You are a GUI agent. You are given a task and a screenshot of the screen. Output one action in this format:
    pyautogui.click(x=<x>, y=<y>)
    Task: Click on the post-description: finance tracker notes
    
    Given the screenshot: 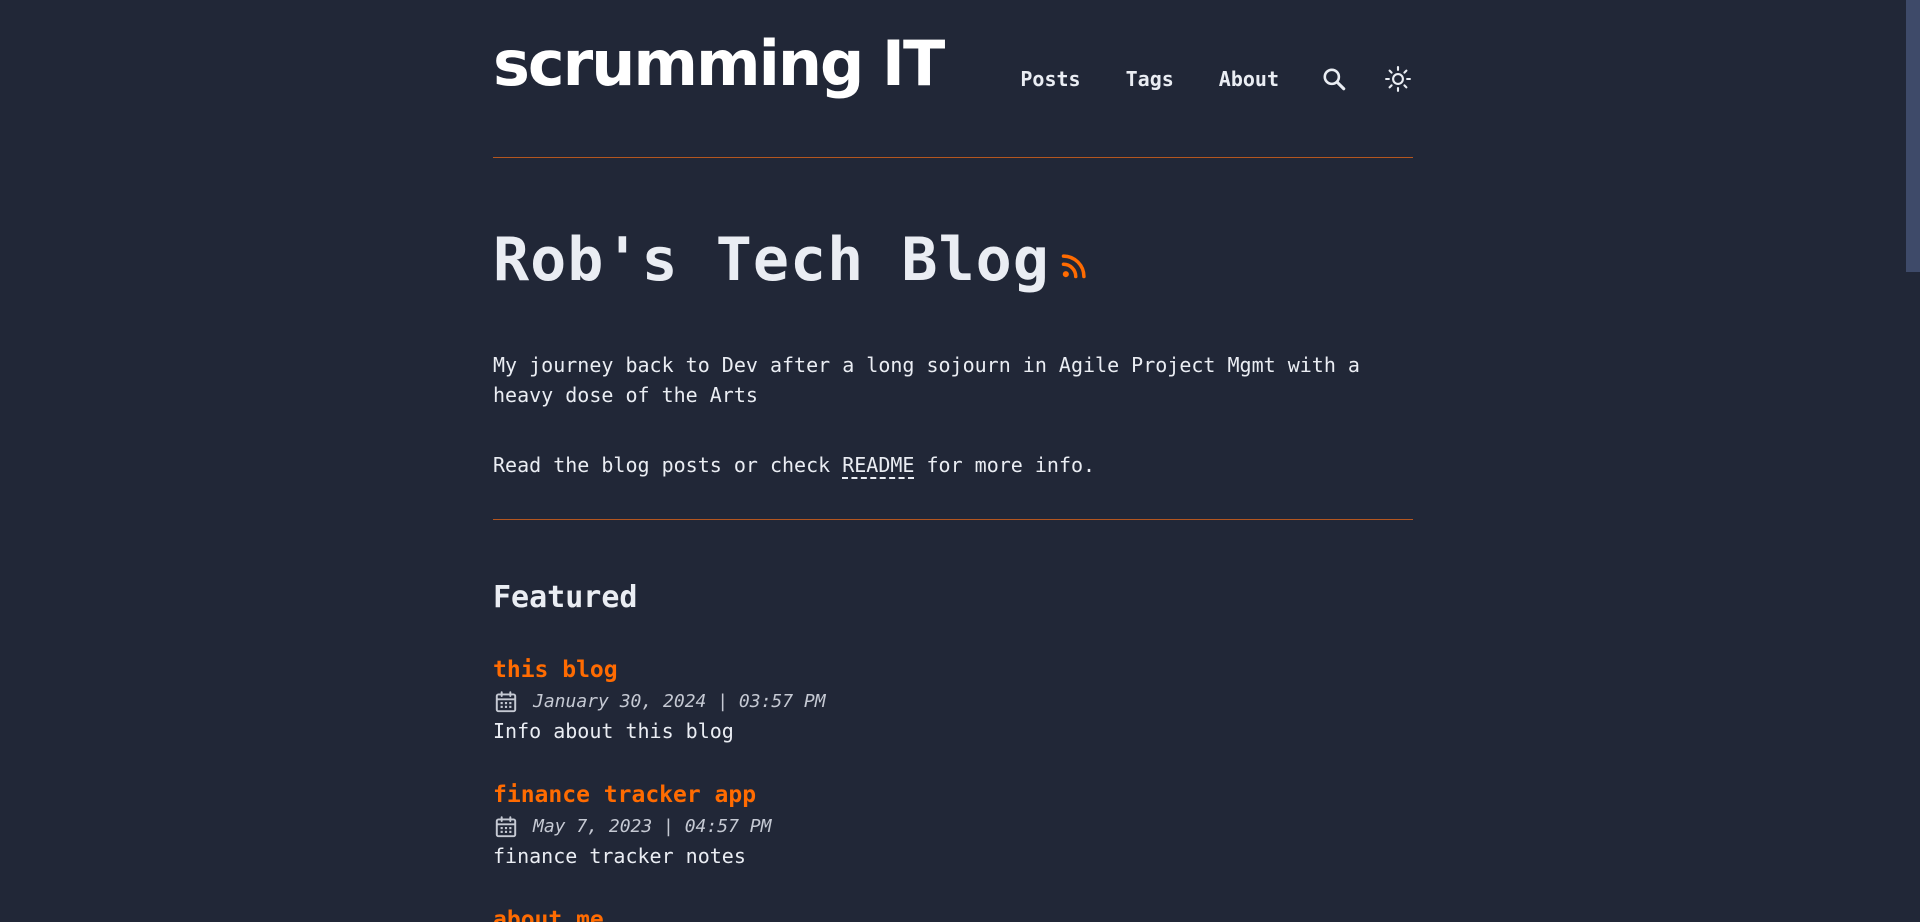 What is the action you would take?
    pyautogui.click(x=619, y=856)
    